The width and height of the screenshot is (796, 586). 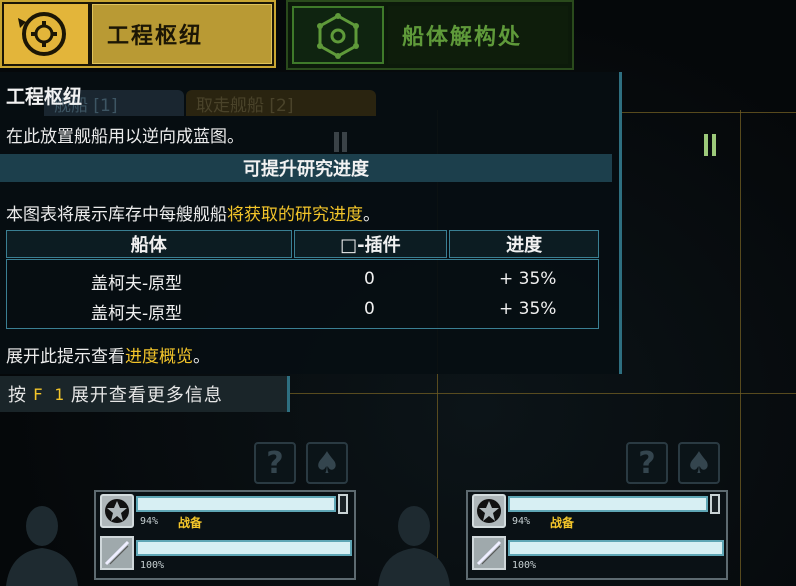 What do you see at coordinates (371, 215) in the screenshot?
I see `chart-intro-suffix: 。` at bounding box center [371, 215].